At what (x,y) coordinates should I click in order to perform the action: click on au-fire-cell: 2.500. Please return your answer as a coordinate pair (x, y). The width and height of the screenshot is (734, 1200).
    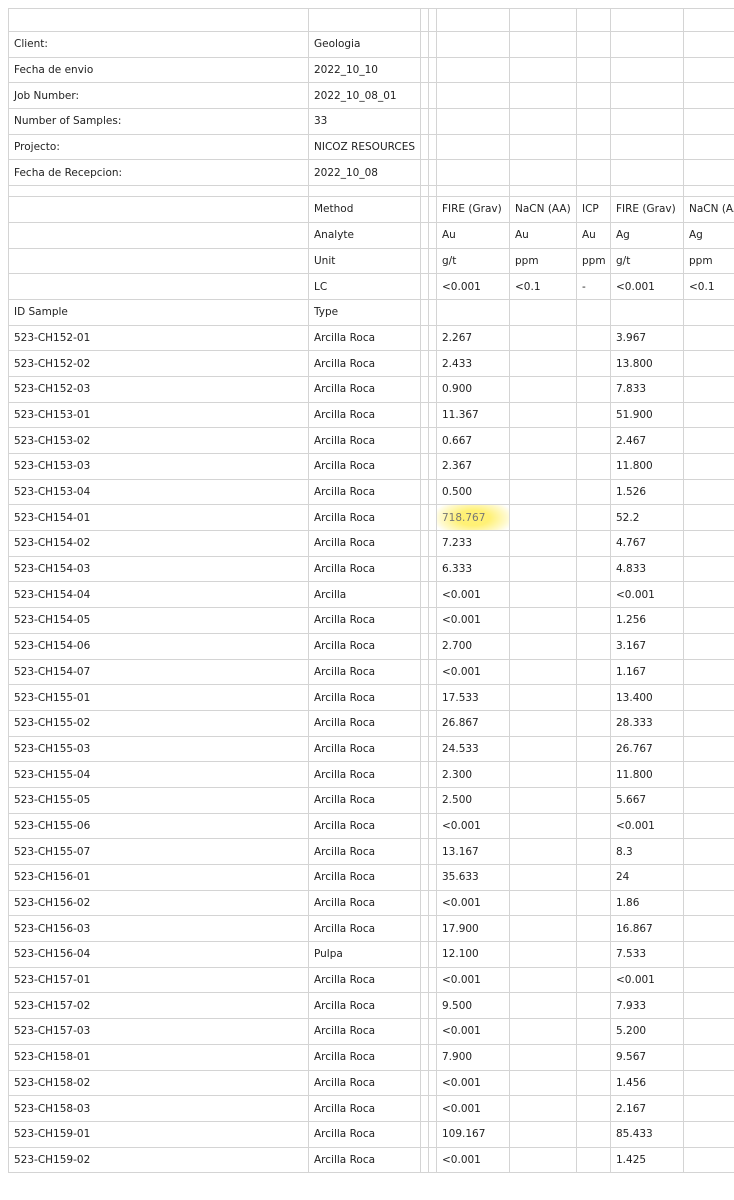
    Looking at the image, I should click on (473, 800).